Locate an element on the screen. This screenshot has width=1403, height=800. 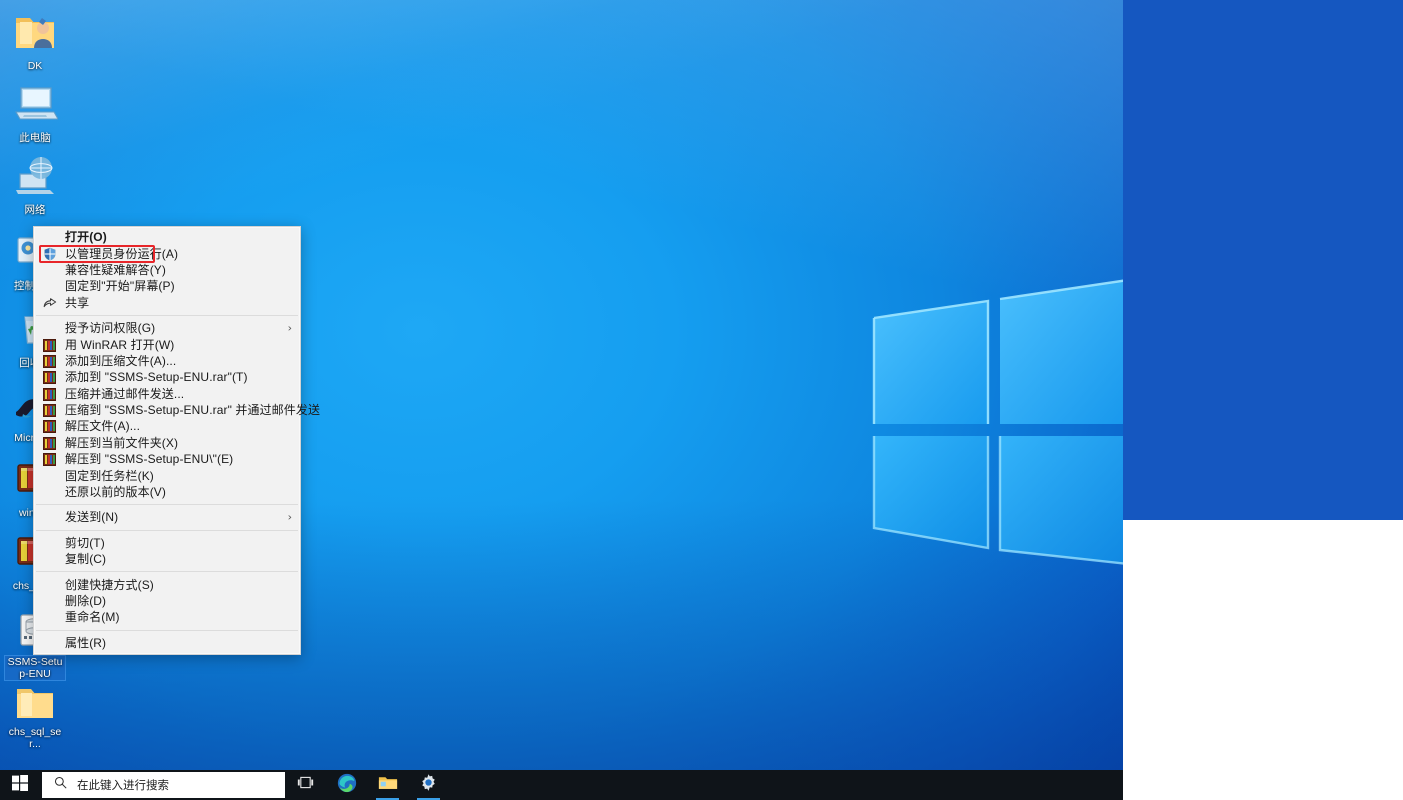
file-explorer-button is located at coordinates (387, 785).